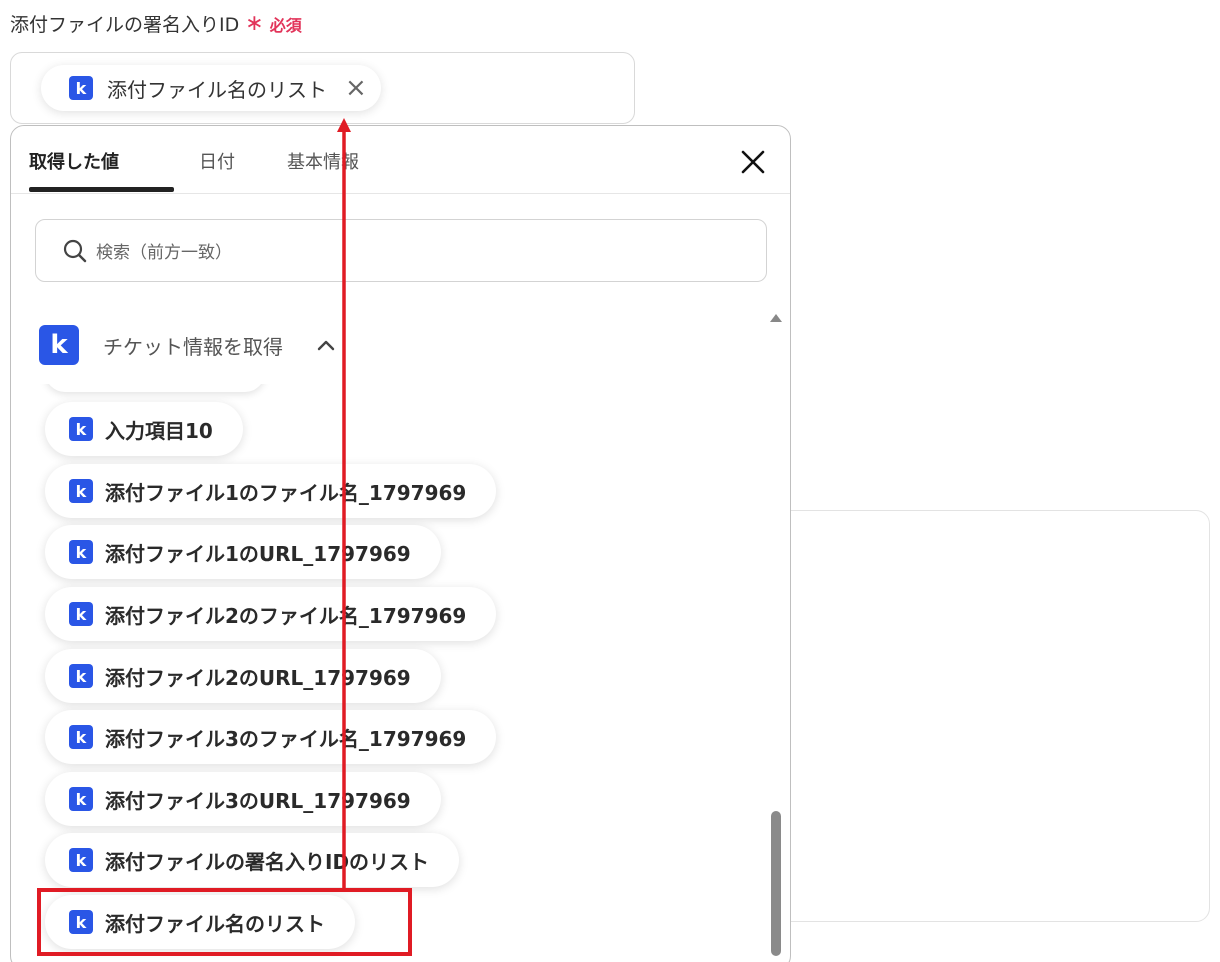  I want to click on required-asterisk: ∗, so click(254, 23).